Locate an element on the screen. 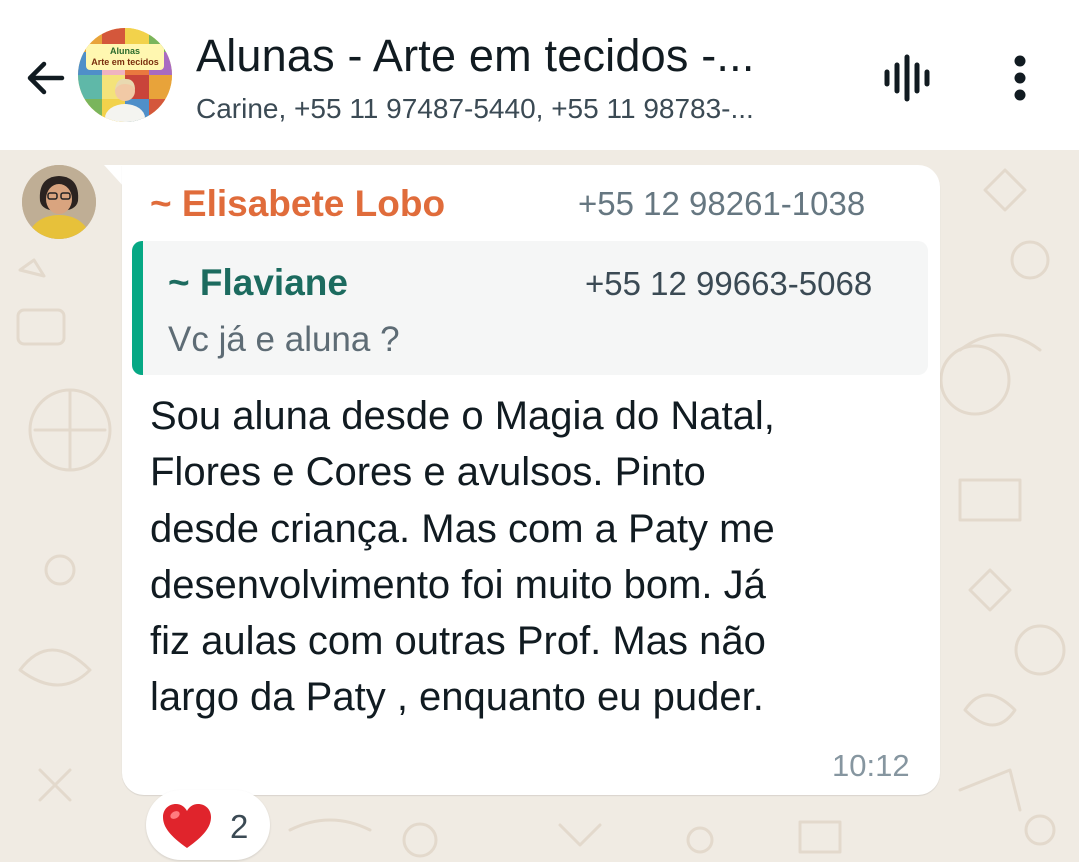 The height and width of the screenshot is (862, 1079). sender-name: ~ Elisabete Lobo is located at coordinates (297, 204).